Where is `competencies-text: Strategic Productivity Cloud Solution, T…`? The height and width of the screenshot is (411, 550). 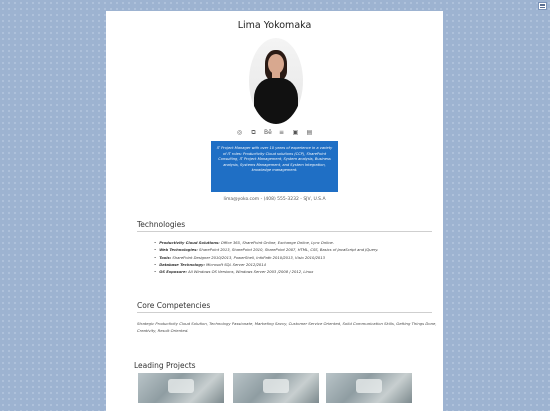
competencies-text: Strategic Productivity Cloud Solution, T… is located at coordinates (287, 327).